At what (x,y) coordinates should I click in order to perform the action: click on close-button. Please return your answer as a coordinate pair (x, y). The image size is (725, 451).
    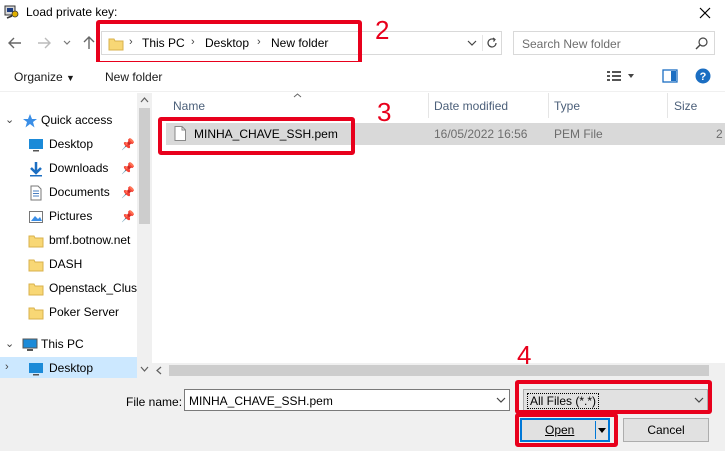
    Looking at the image, I should click on (705, 13).